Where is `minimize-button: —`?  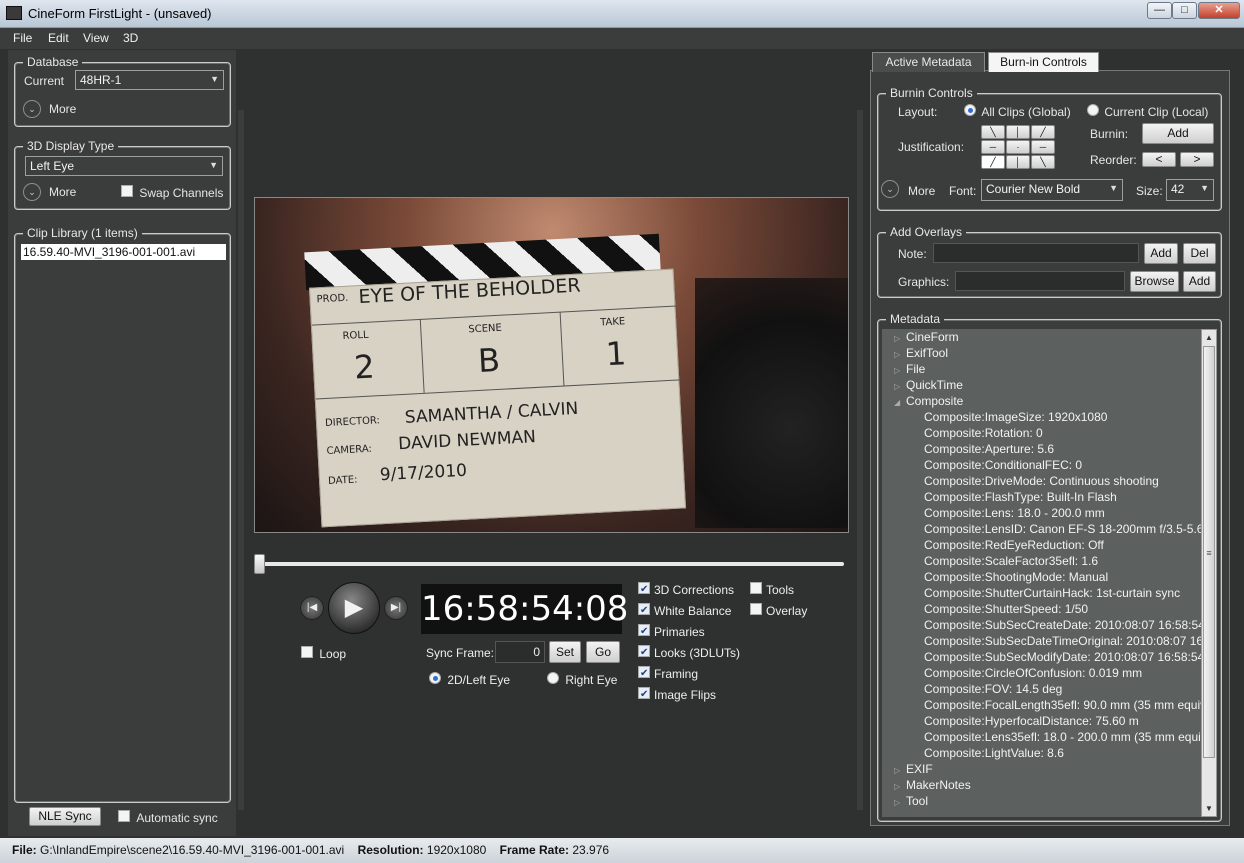 minimize-button: — is located at coordinates (1159, 10).